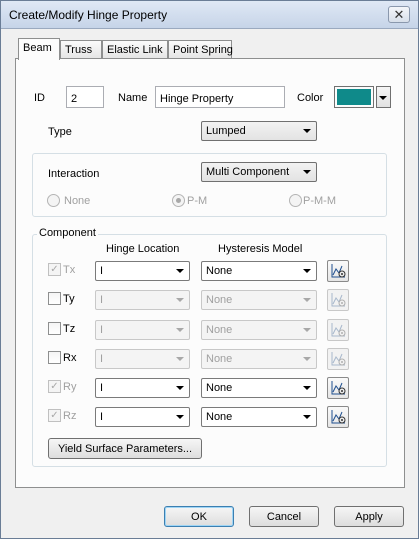 The image size is (419, 539). I want to click on interaction-select: Multi Component, so click(259, 172).